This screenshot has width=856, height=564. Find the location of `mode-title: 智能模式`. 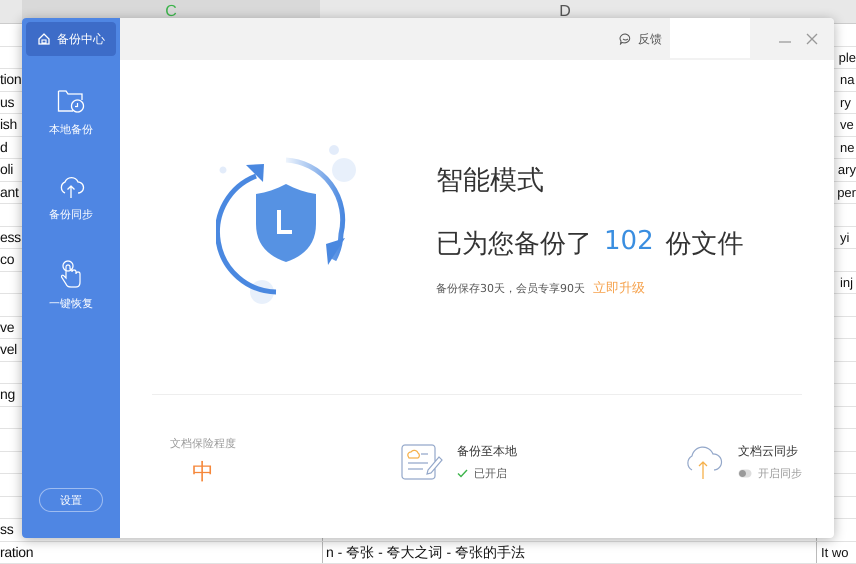

mode-title: 智能模式 is located at coordinates (490, 181).